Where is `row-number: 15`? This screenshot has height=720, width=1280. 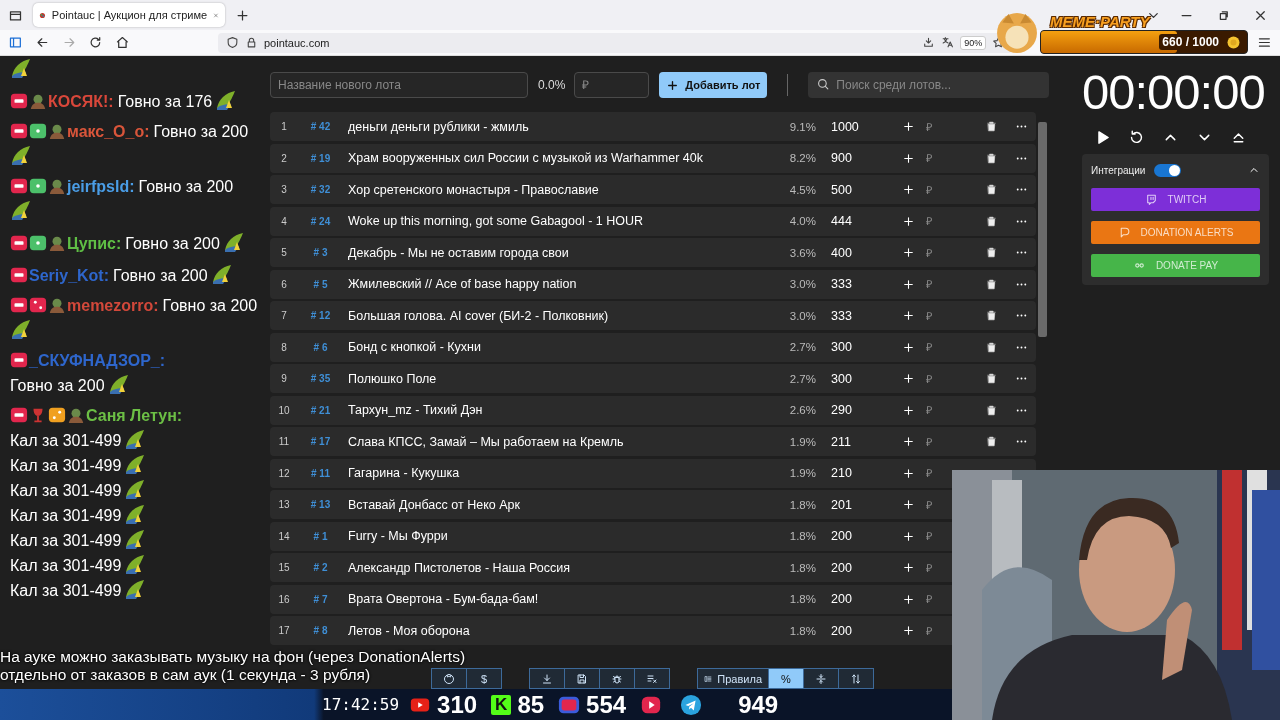
row-number: 15 is located at coordinates (284, 567).